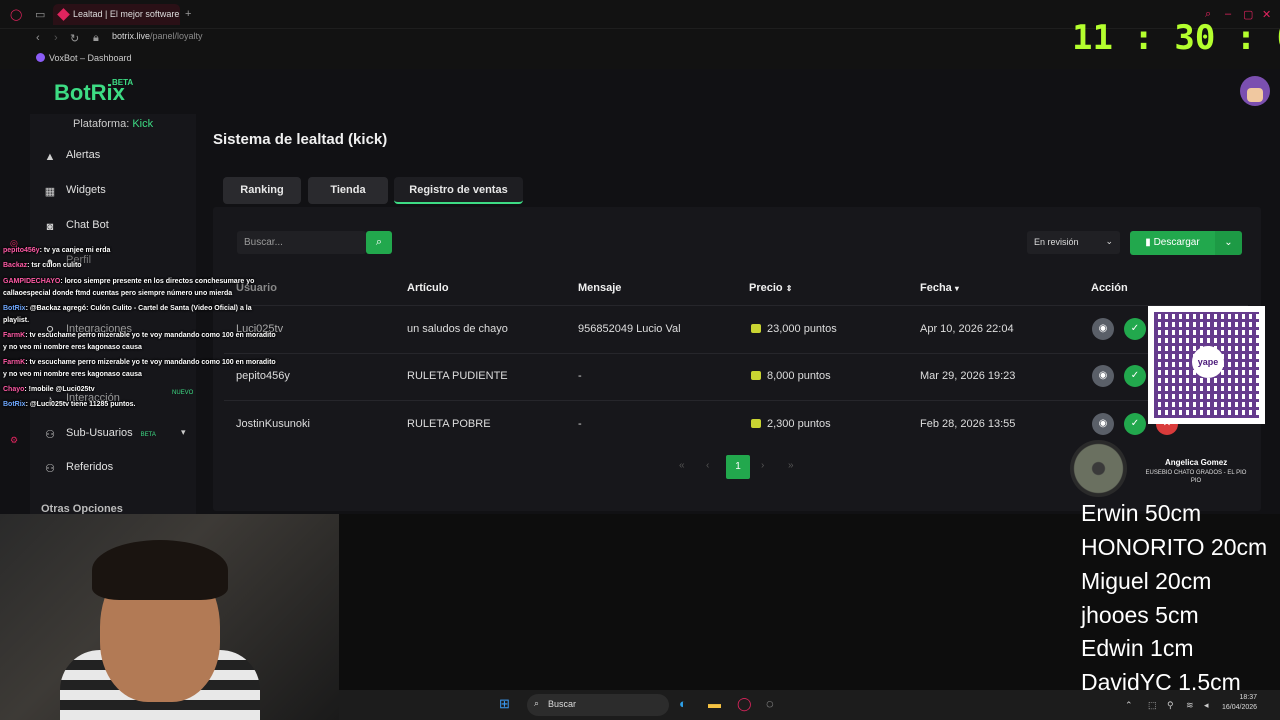 The height and width of the screenshot is (720, 1280). I want to click on cell-date: Mar 29, 2026 19:23, so click(968, 376).